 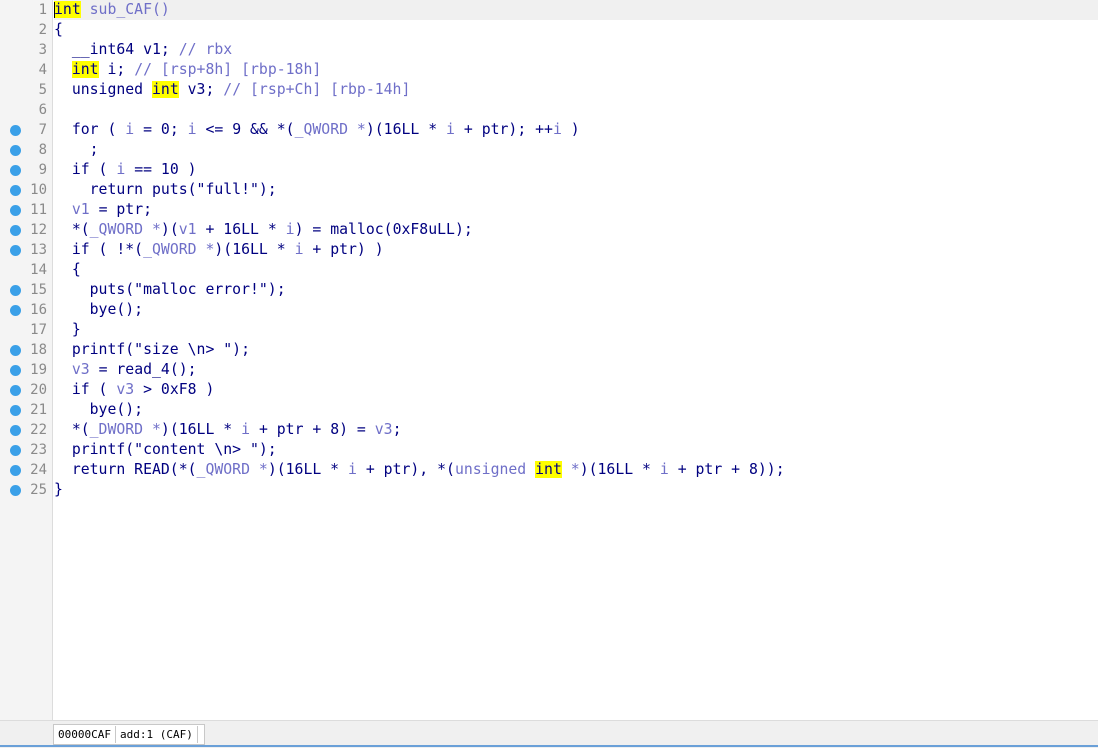 What do you see at coordinates (576, 70) in the screenshot?
I see `code-line: int i; // [rsp+8h] [rbp-18h]` at bounding box center [576, 70].